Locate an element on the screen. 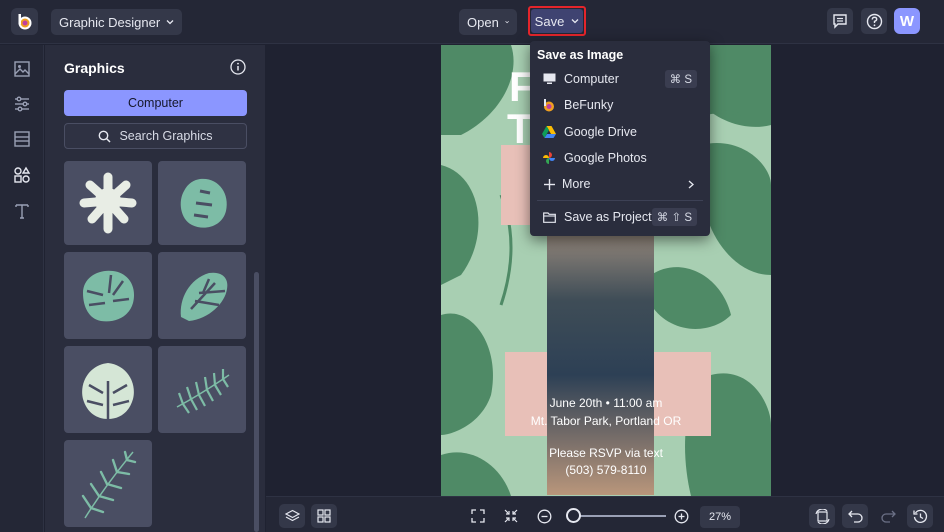  grid-icon is located at coordinates (324, 516).